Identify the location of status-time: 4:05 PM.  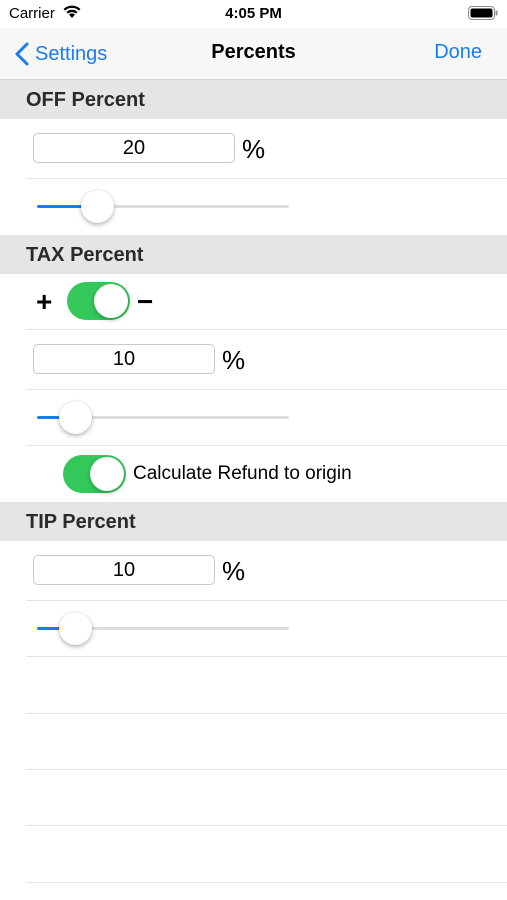
(253, 13).